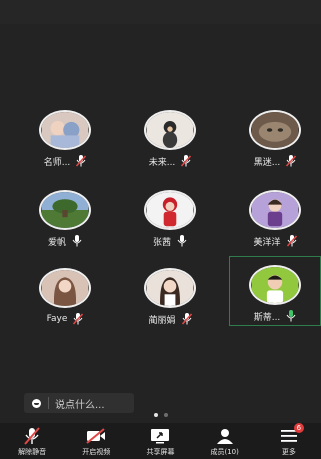  Describe the element at coordinates (32, 452) in the screenshot. I see `unmute-label: 解除静音` at that location.